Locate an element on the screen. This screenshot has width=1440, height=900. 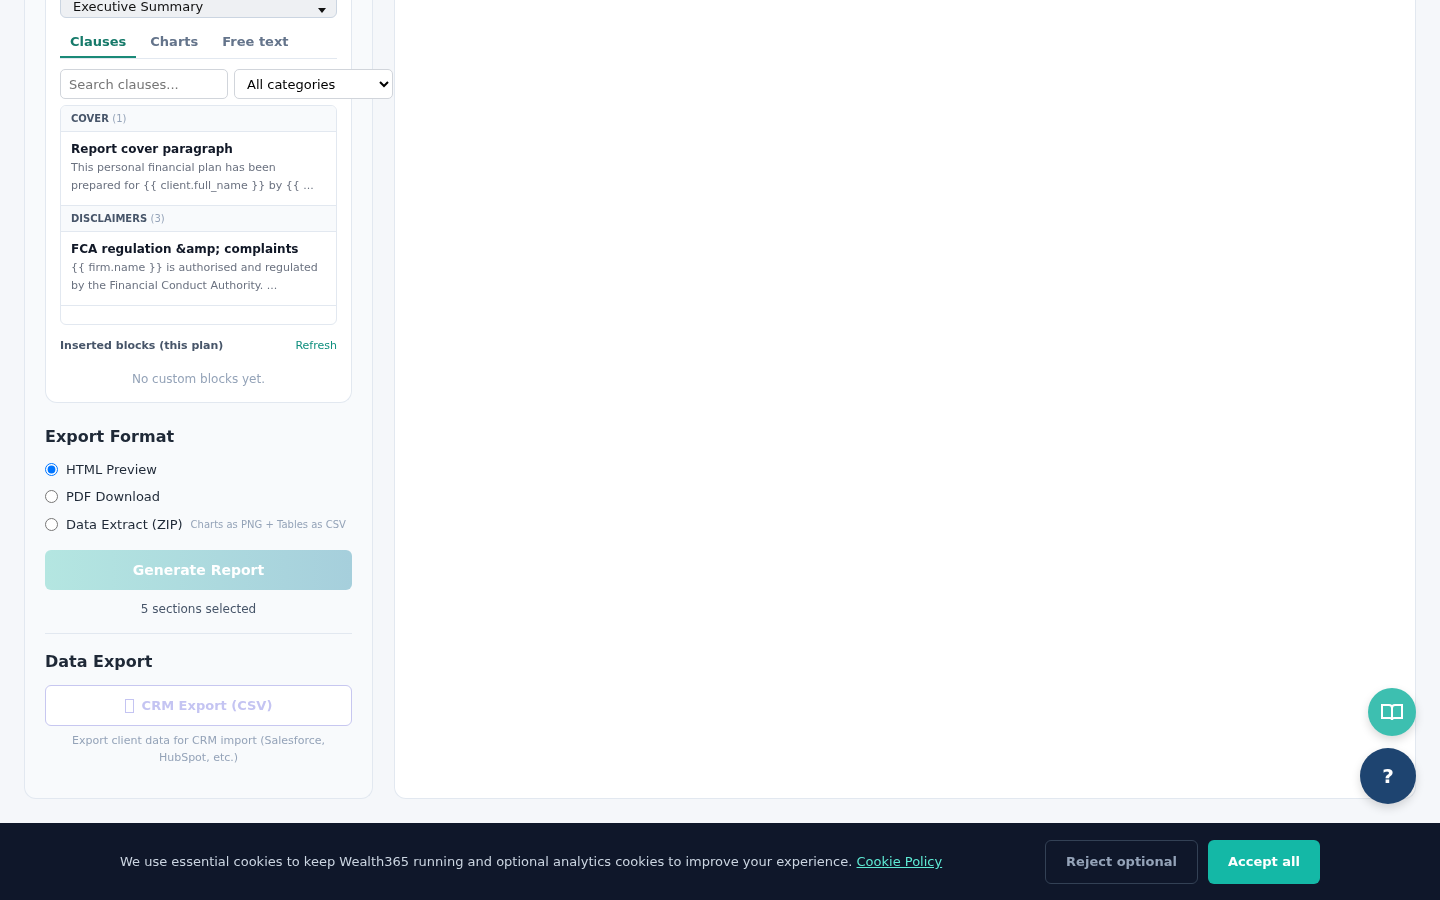
cookie-message: We use essential cookies to keep Wealth365 running and optional analytics cookies to improve your experience. Cookie Policy is located at coordinates (531, 861).